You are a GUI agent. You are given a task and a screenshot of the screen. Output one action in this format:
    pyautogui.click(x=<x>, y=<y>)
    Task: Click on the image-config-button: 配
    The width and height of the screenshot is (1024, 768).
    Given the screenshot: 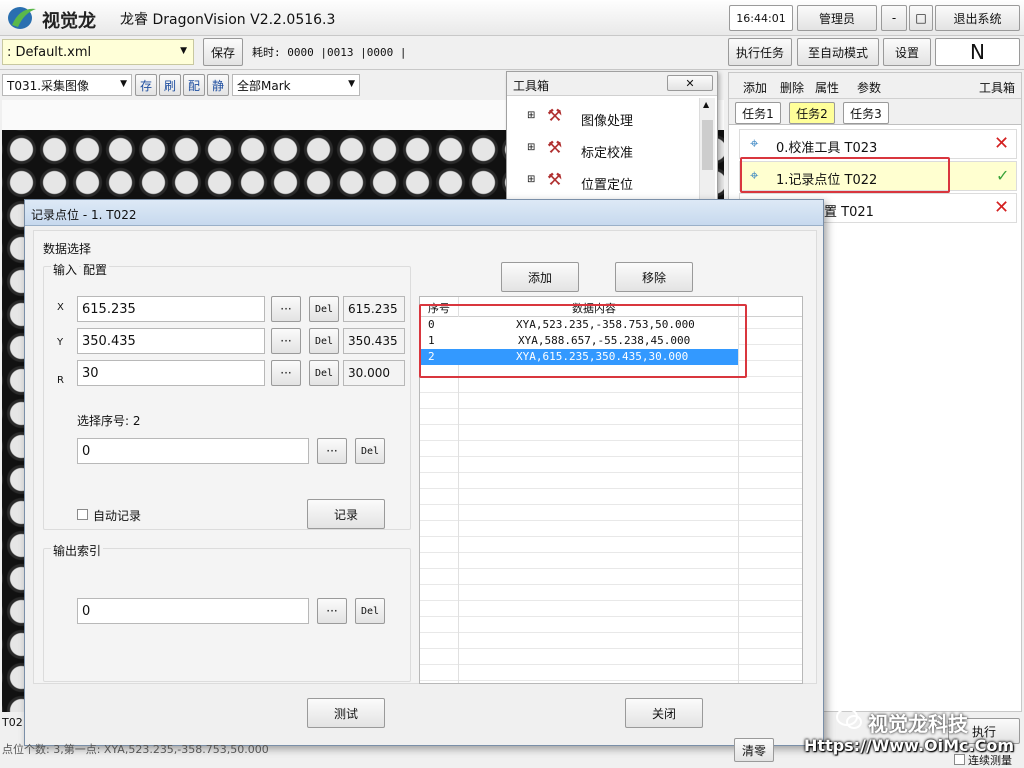 What is the action you would take?
    pyautogui.click(x=194, y=85)
    